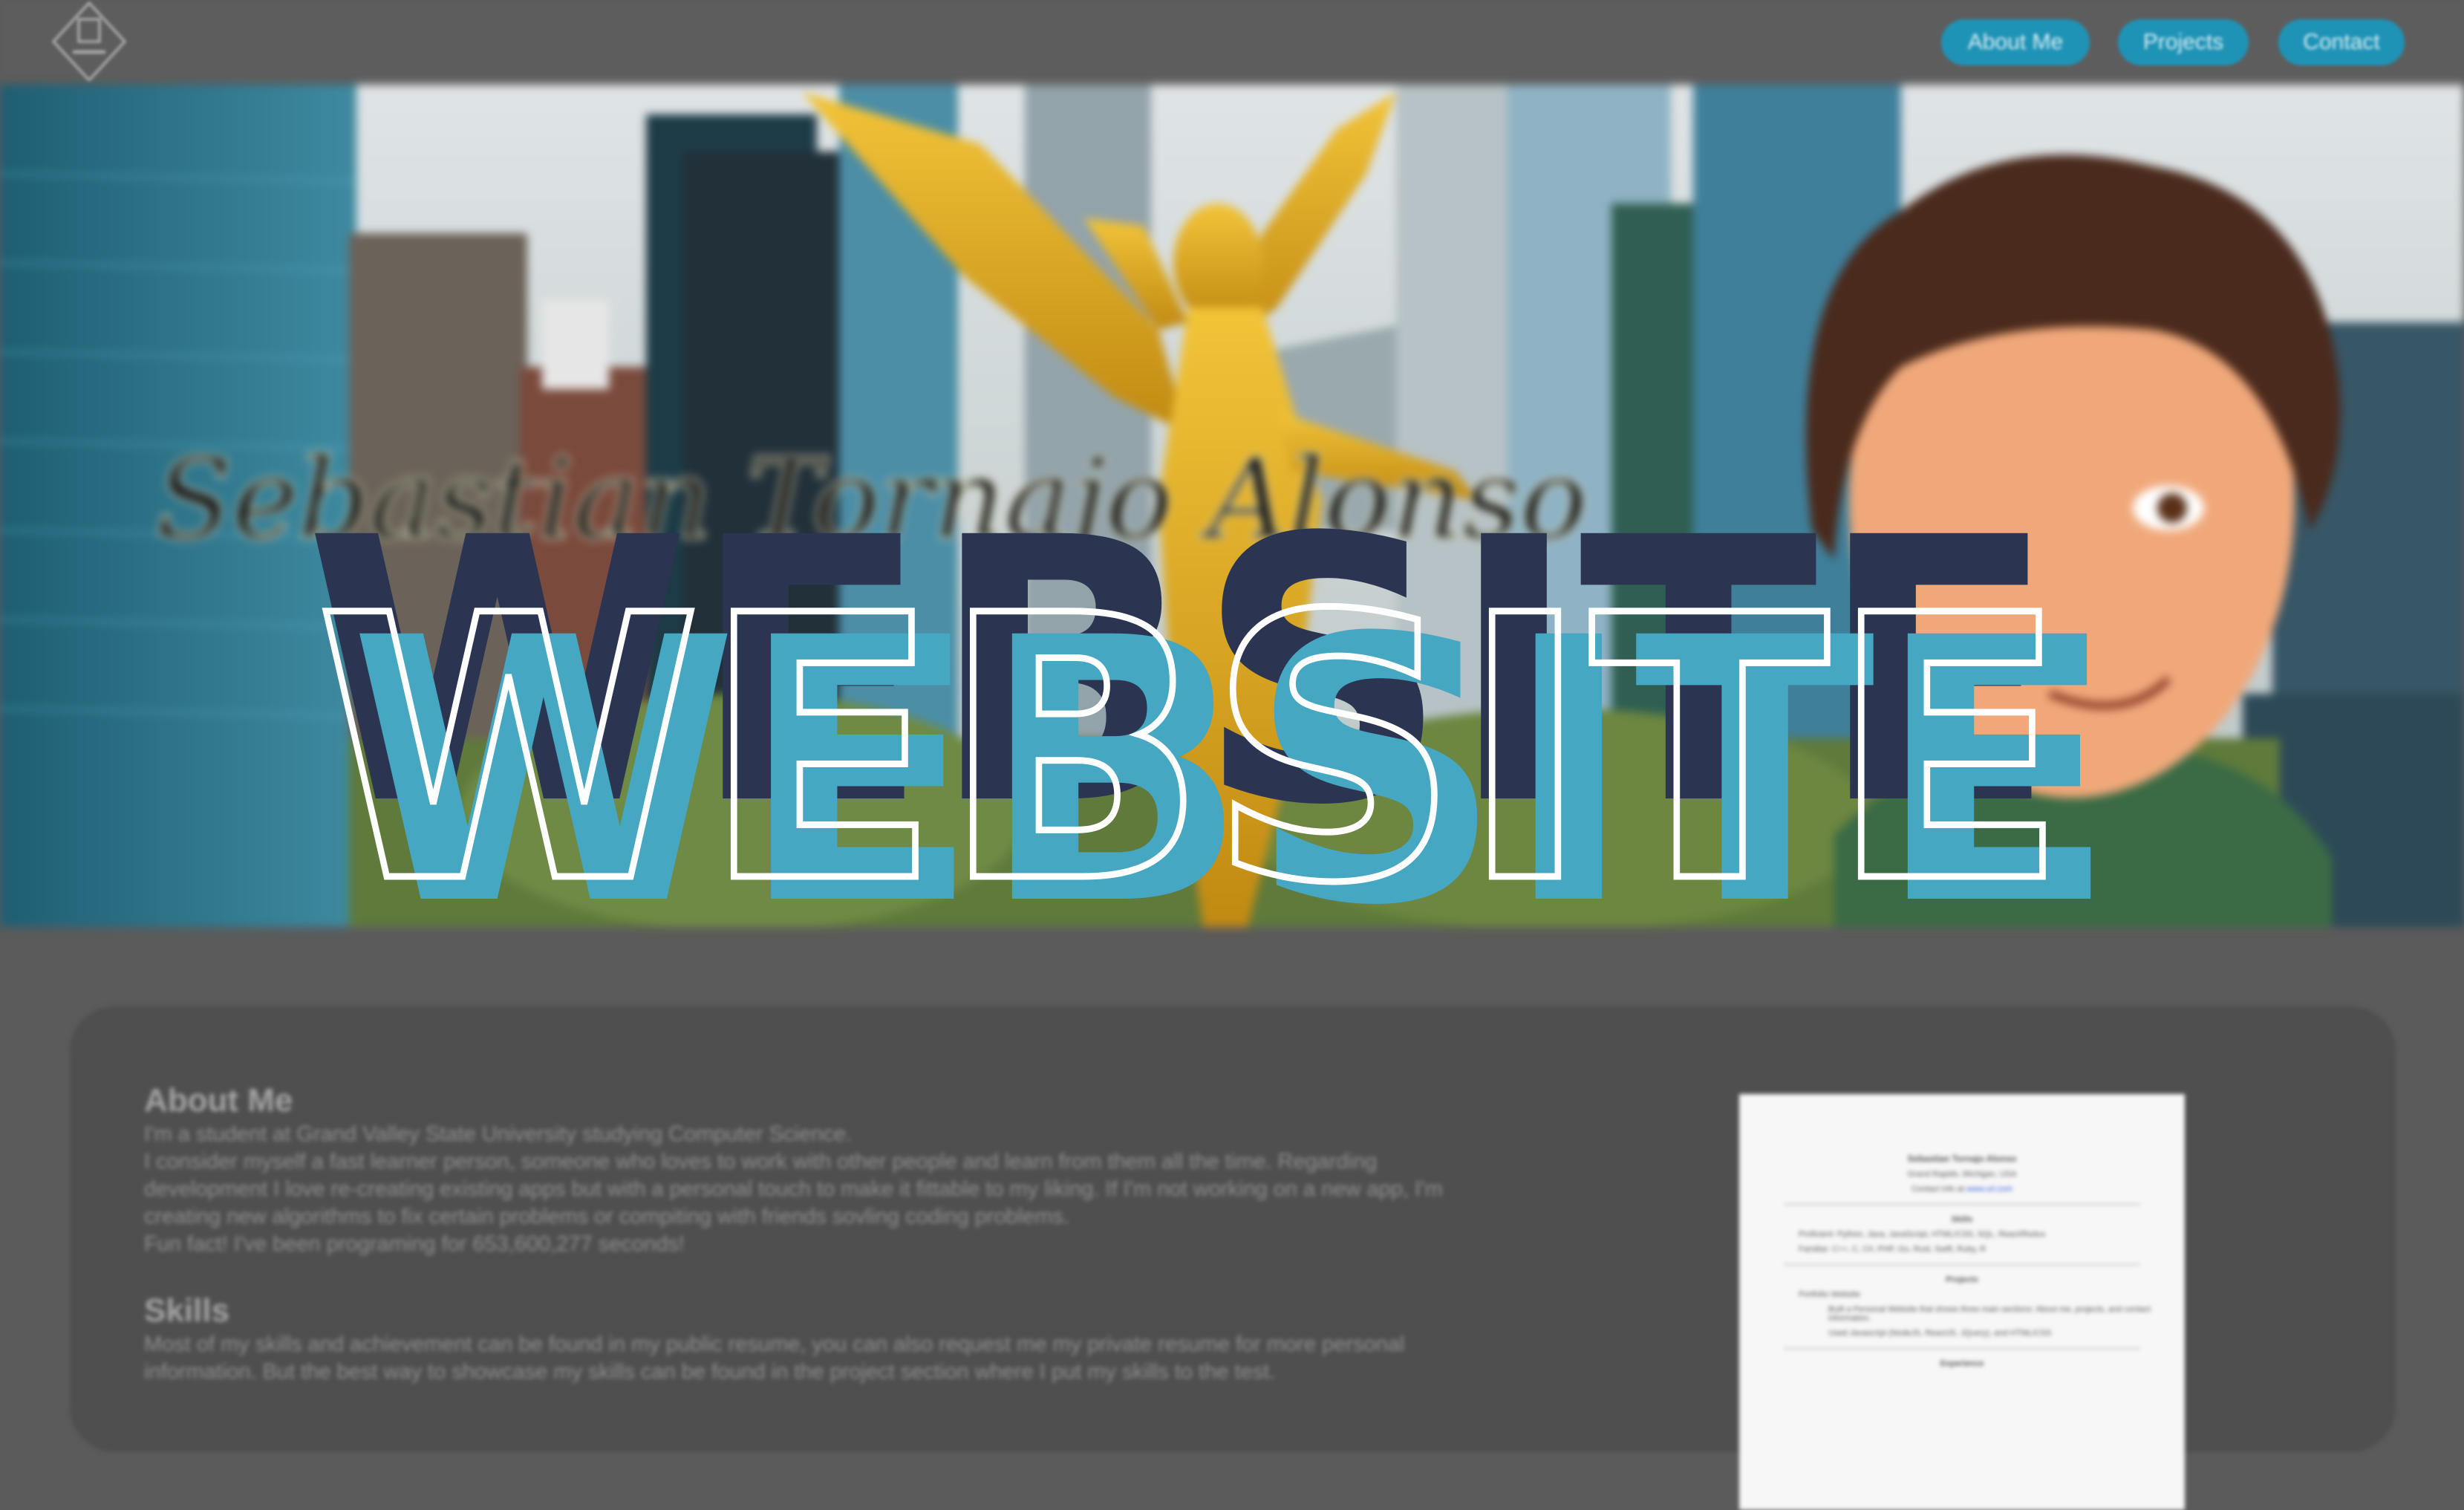  I want to click on resume-projects-title: Projects, so click(1962, 1279).